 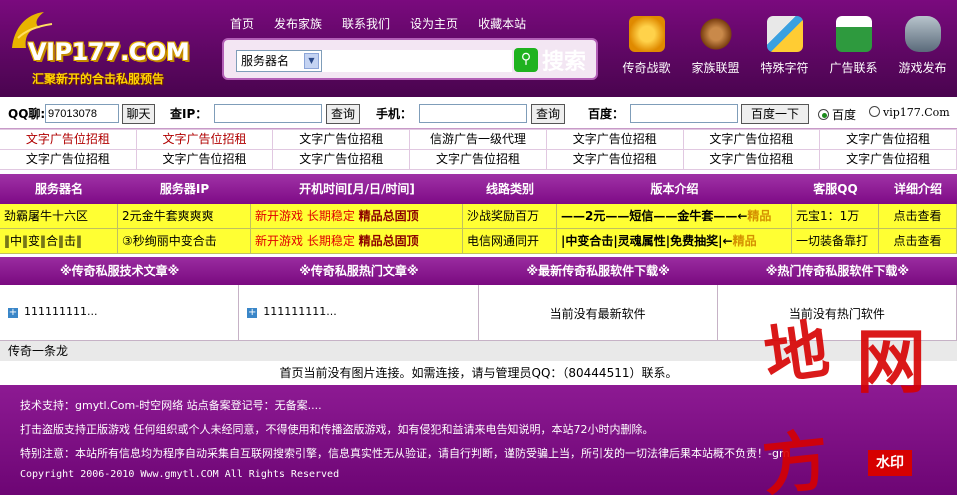 I want to click on text-ad: 信游广告一级代理, so click(x=478, y=140).